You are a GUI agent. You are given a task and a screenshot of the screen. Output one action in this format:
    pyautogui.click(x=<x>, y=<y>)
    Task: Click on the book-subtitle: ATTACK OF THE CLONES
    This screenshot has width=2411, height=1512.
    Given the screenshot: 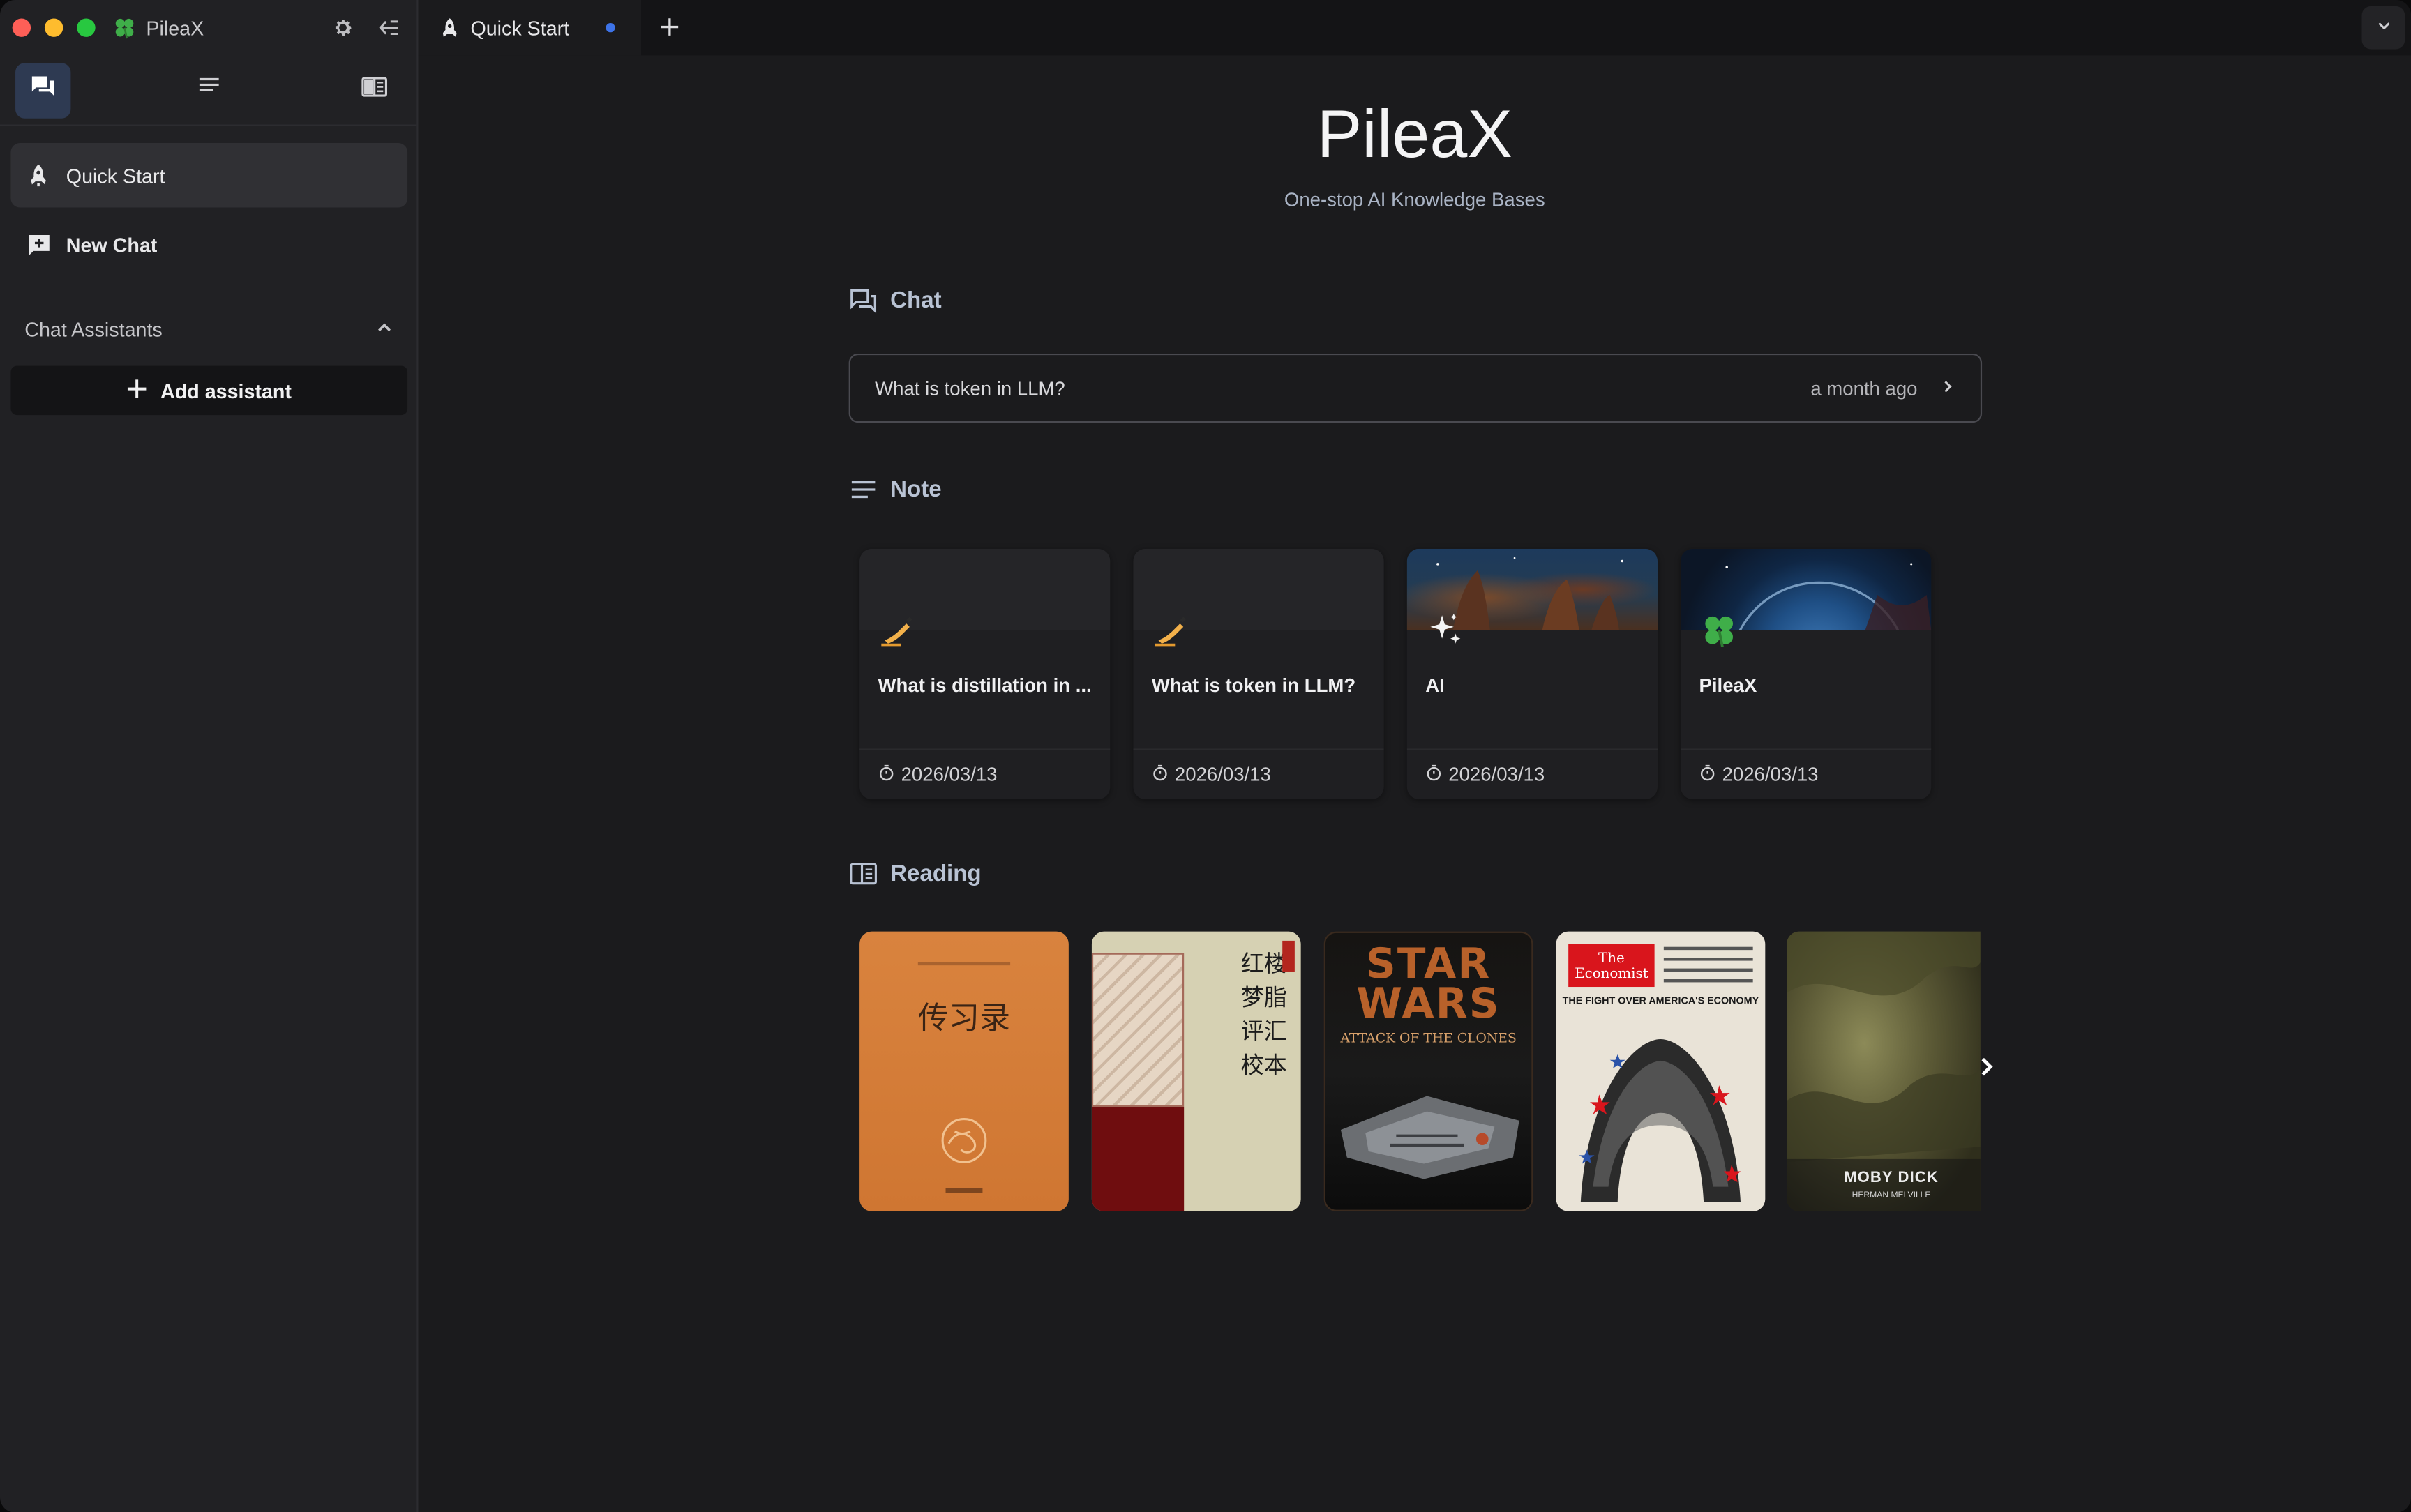 What is the action you would take?
    pyautogui.click(x=1428, y=1039)
    